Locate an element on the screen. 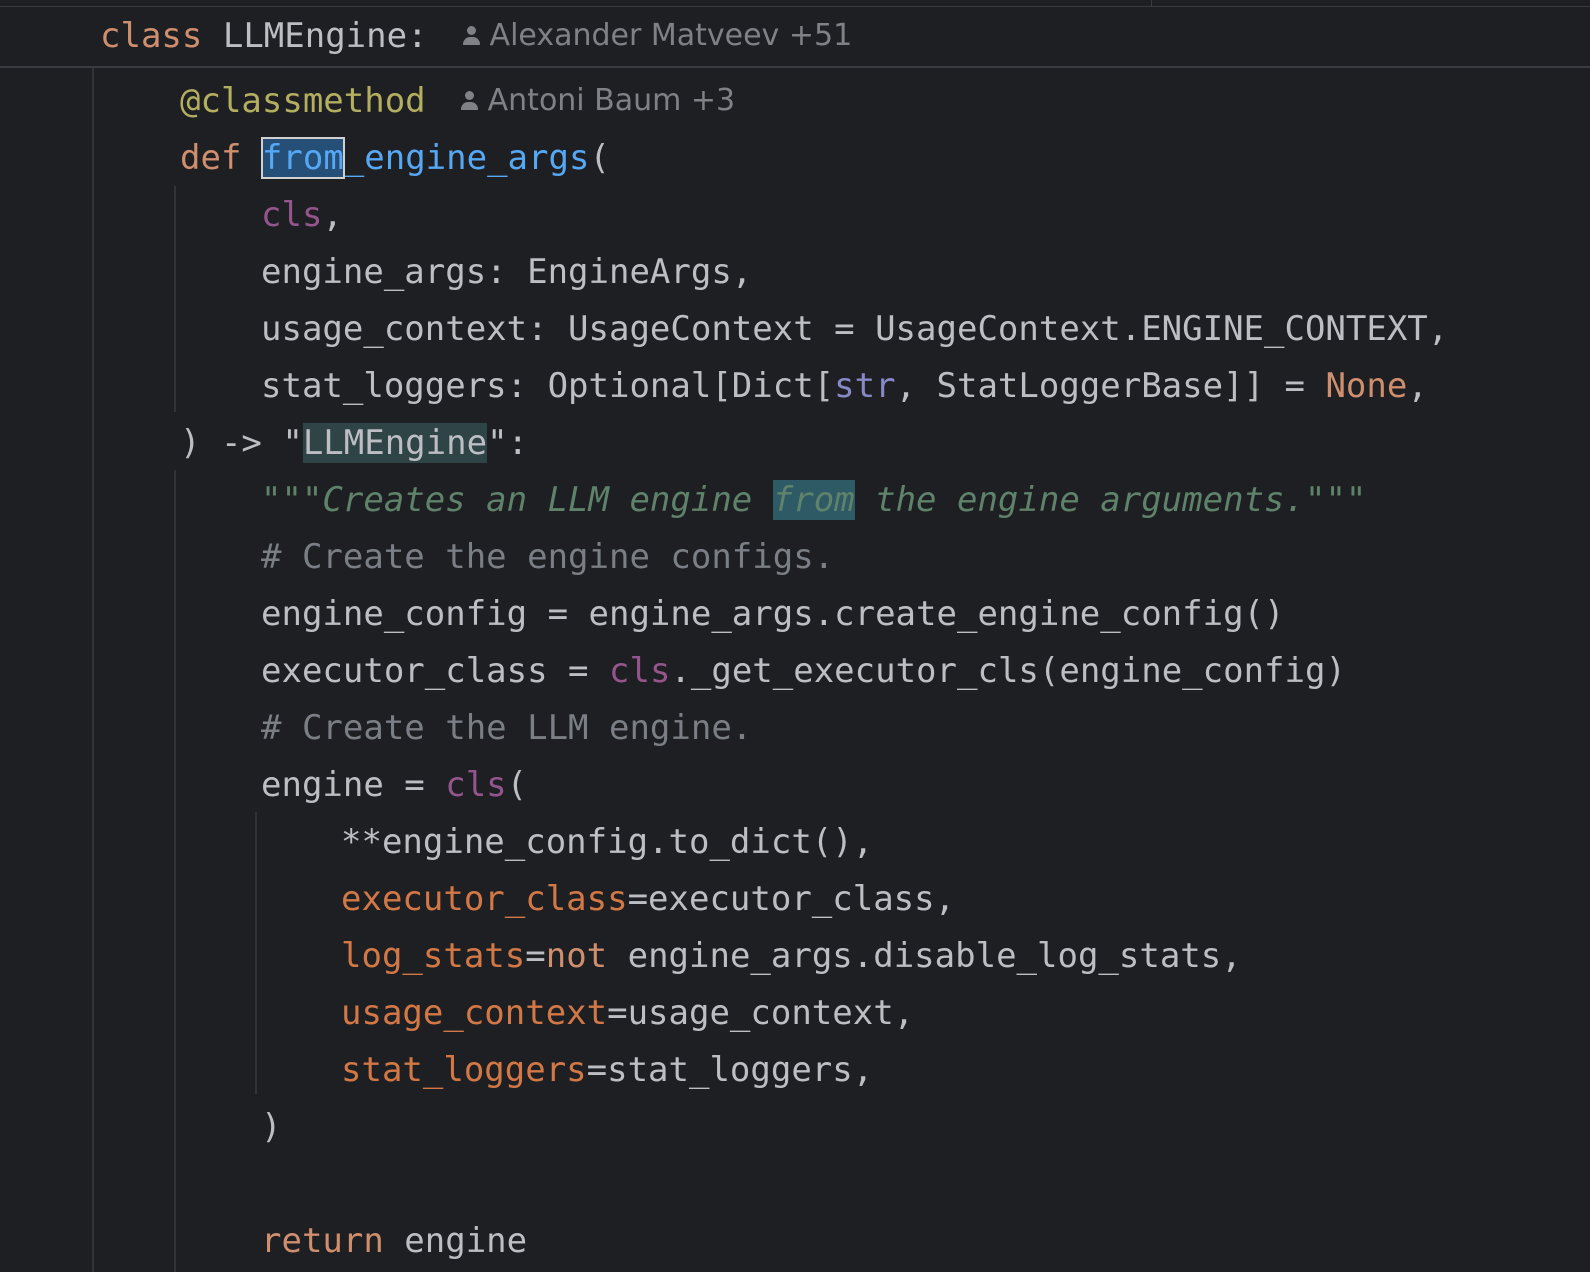 Image resolution: width=1590 pixels, height=1272 pixels. engine-assign-a: engine = is located at coordinates (353, 785).